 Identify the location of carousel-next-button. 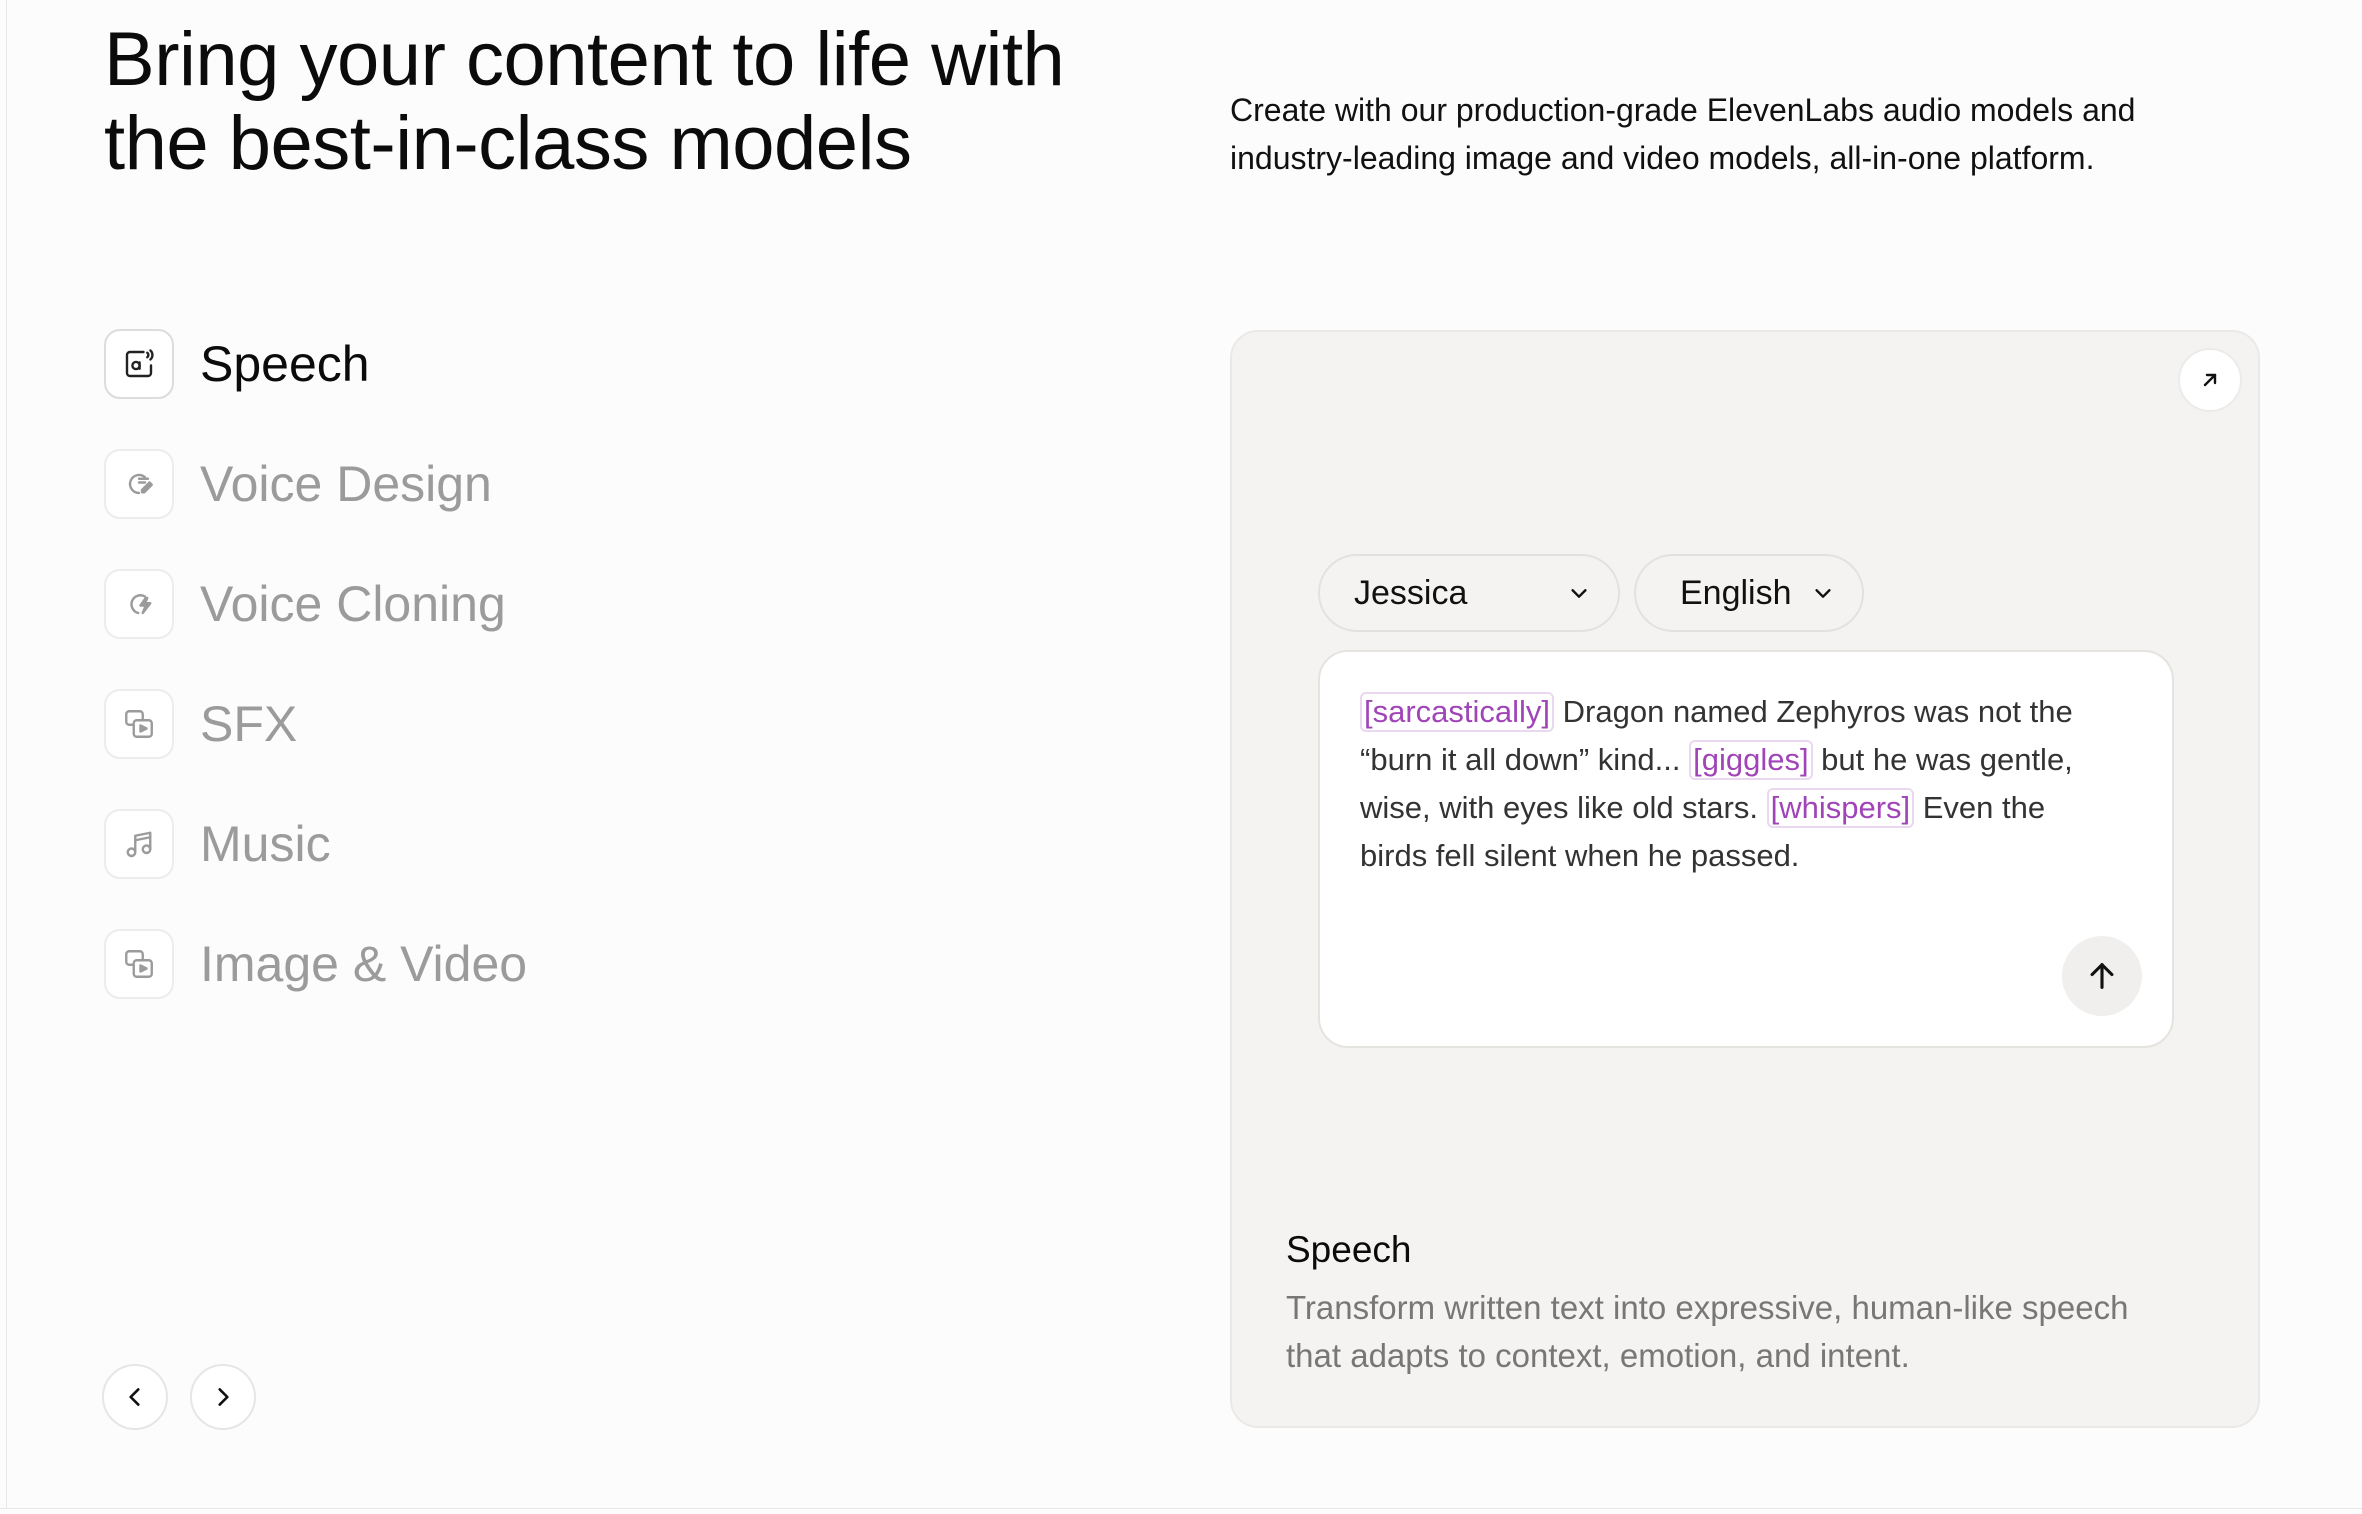
(223, 1397).